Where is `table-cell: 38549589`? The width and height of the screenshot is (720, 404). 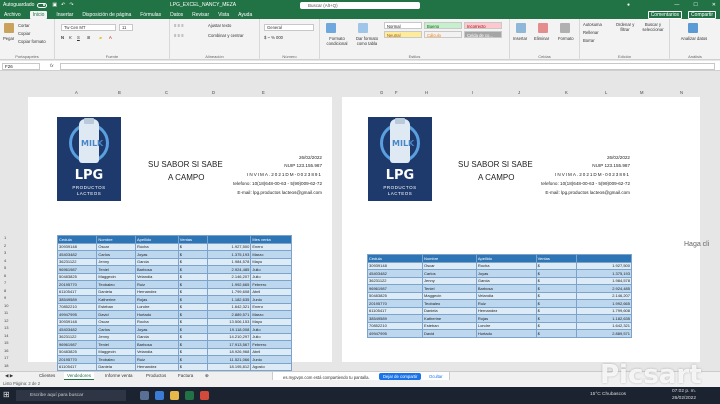 table-cell: 38549589 is located at coordinates (77, 299).